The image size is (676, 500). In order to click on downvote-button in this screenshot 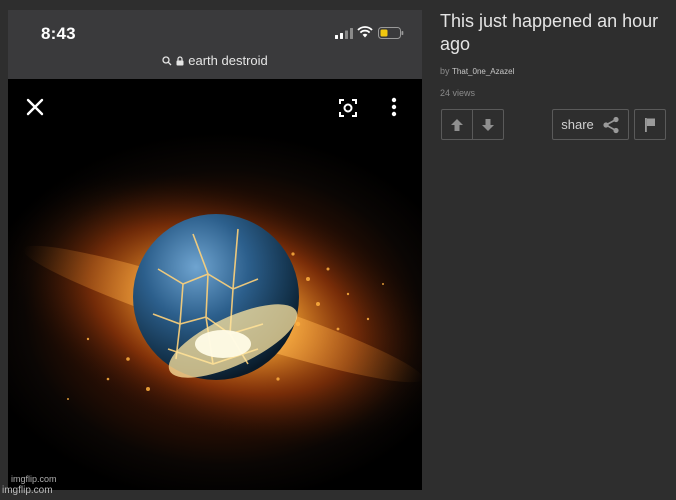, I will do `click(487, 124)`.